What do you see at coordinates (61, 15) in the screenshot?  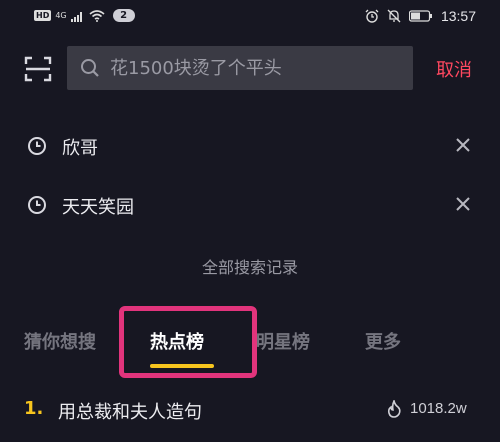 I see `network-label: 4G` at bounding box center [61, 15].